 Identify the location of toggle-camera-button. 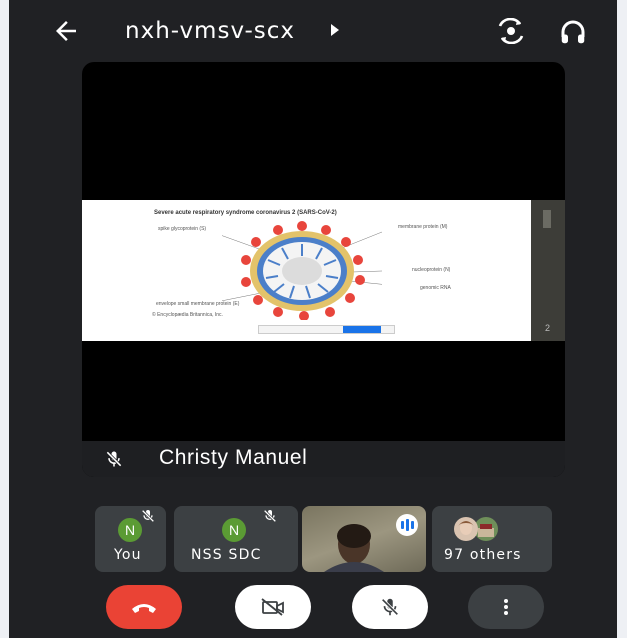
(273, 607).